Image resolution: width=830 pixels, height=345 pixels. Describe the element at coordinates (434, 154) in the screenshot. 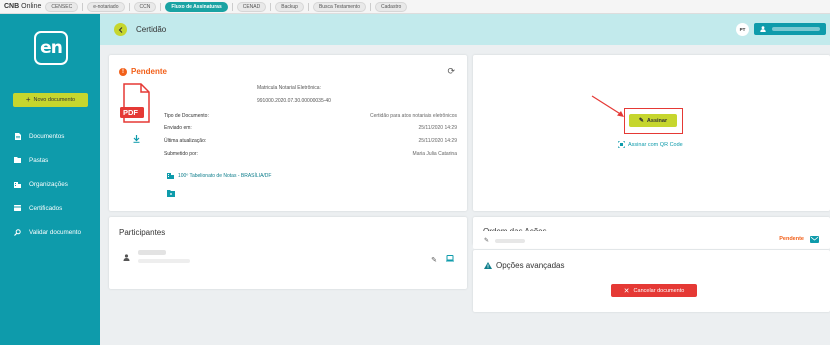

I see `field-value-submetido: Maria Julia Catarina` at that location.